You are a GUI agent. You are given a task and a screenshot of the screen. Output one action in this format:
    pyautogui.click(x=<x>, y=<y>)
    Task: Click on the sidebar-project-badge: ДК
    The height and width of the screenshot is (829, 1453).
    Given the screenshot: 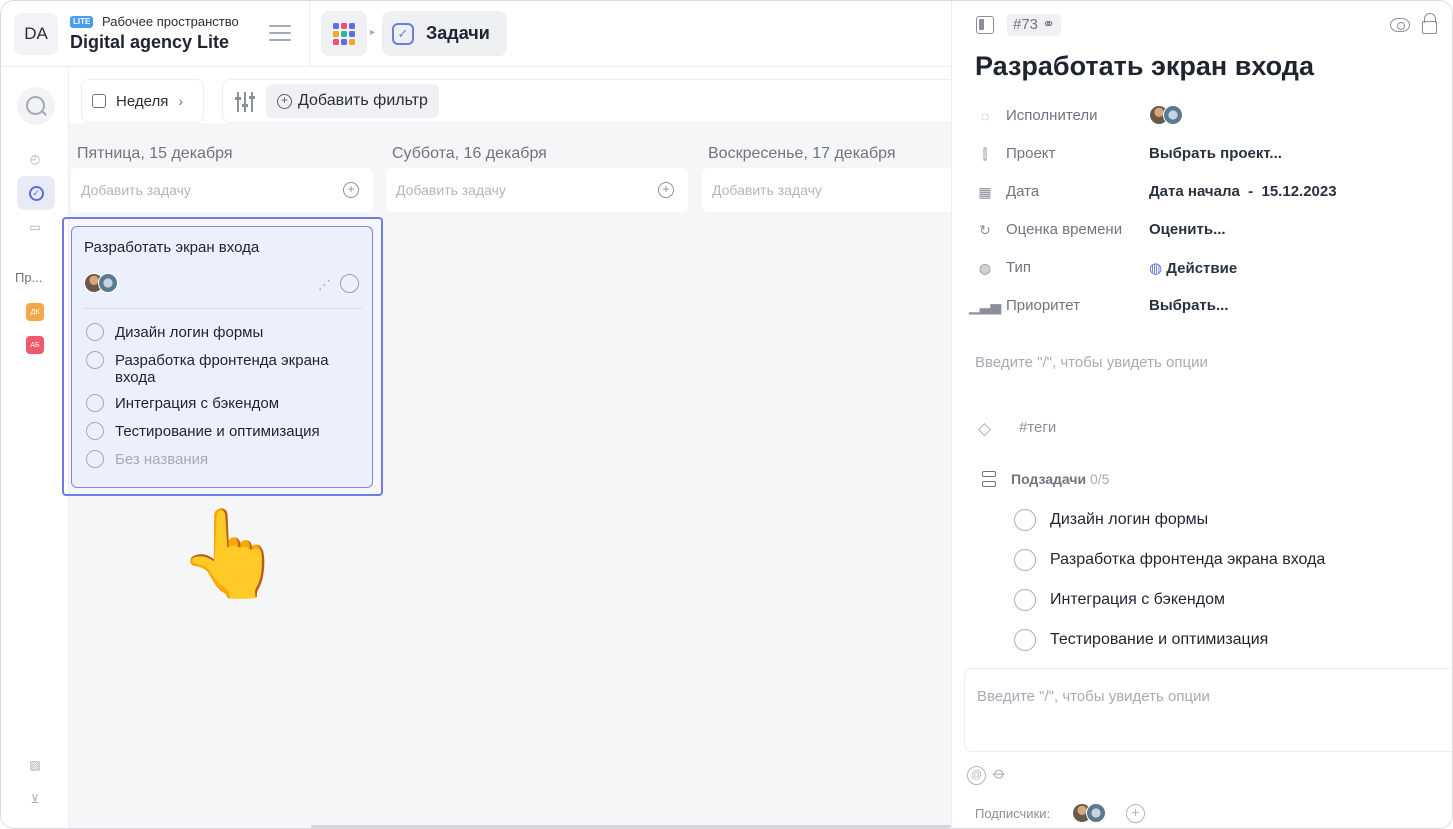 What is the action you would take?
    pyautogui.click(x=35, y=312)
    